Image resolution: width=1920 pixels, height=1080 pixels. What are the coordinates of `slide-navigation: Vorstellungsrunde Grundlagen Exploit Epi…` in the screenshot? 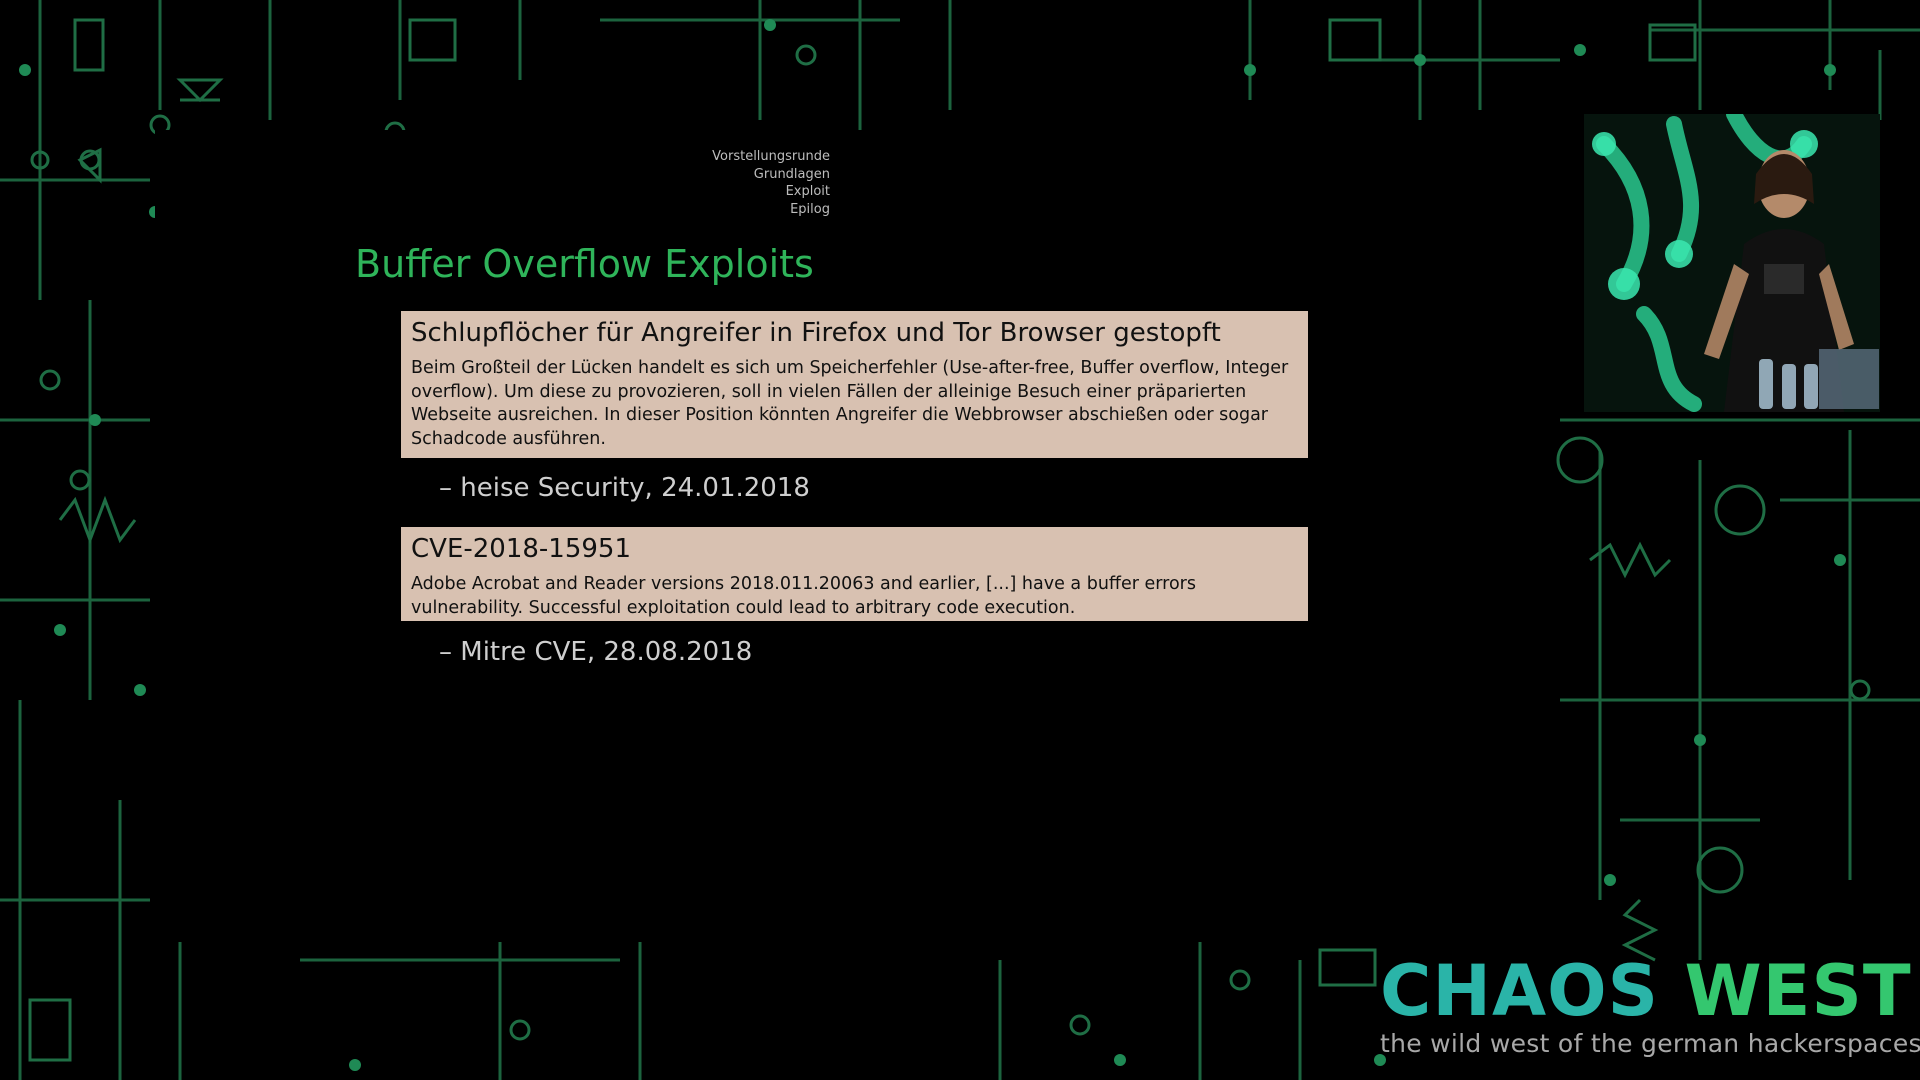 It's located at (771, 183).